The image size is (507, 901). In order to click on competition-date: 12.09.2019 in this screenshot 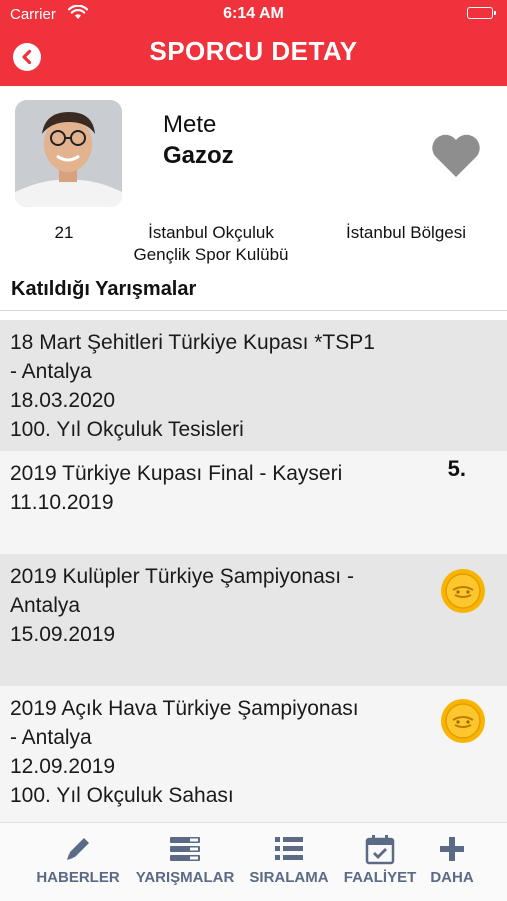, I will do `click(63, 766)`.